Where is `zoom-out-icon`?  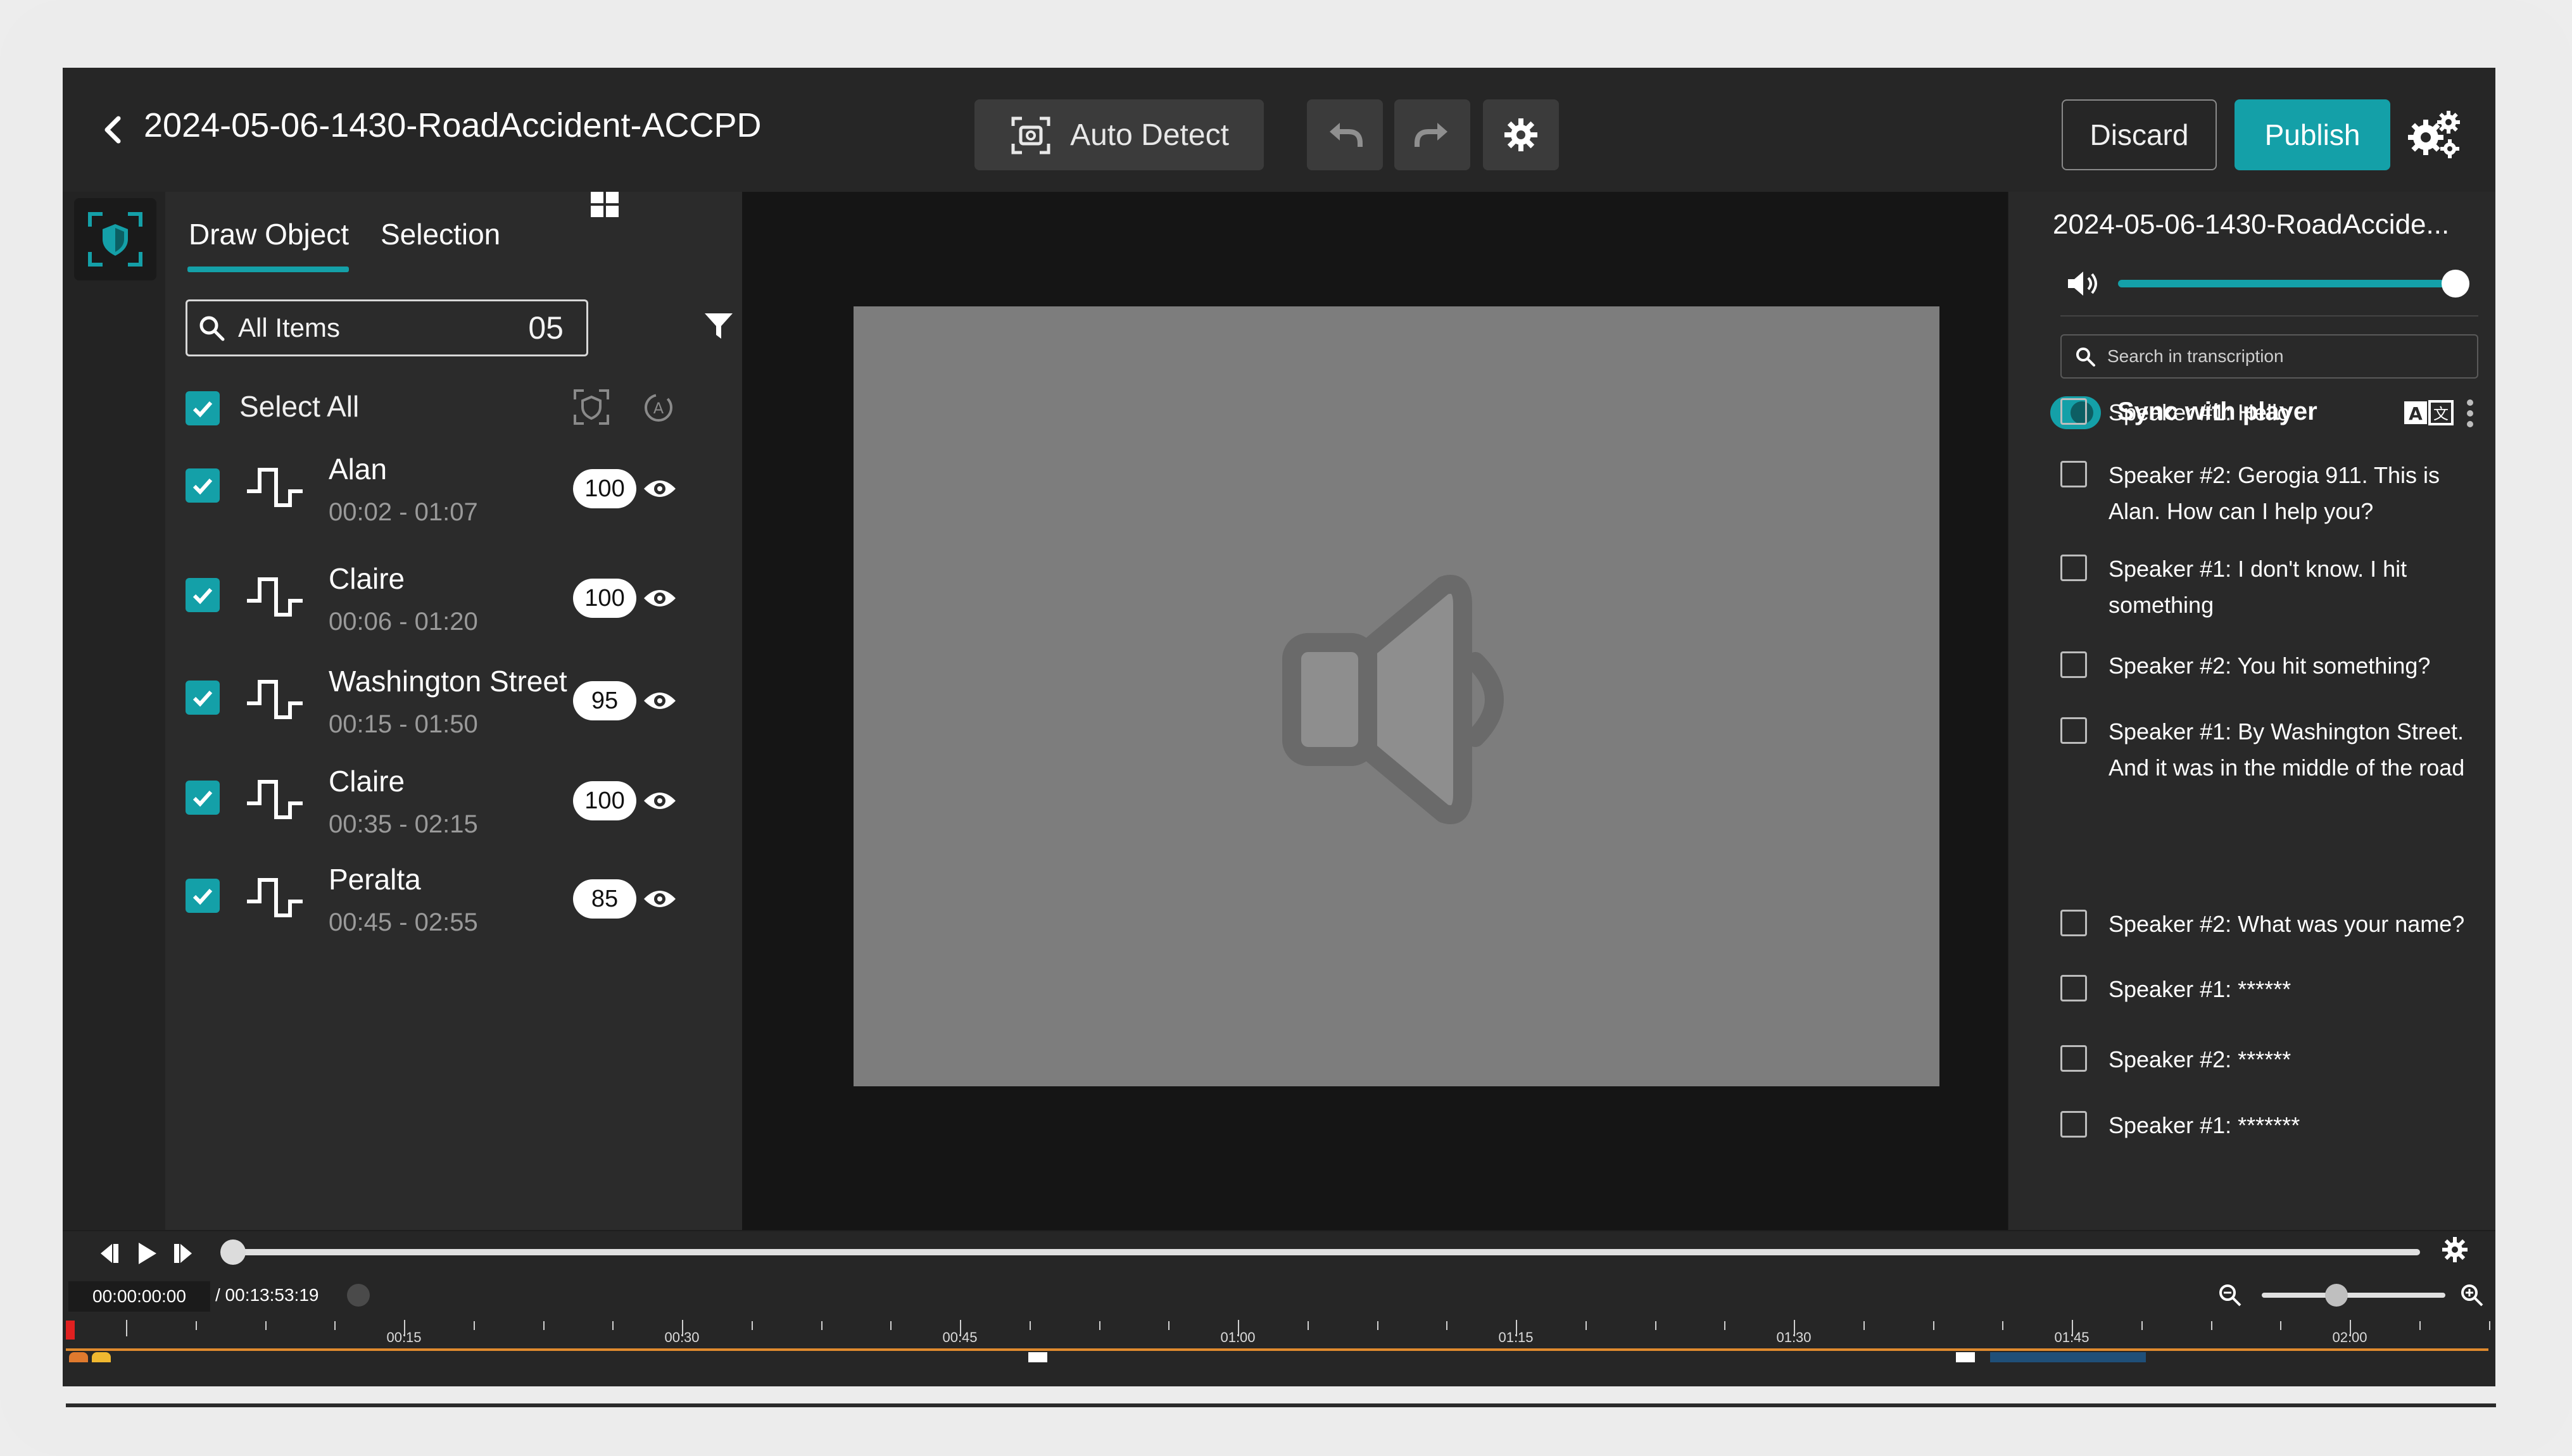 zoom-out-icon is located at coordinates (2230, 1295).